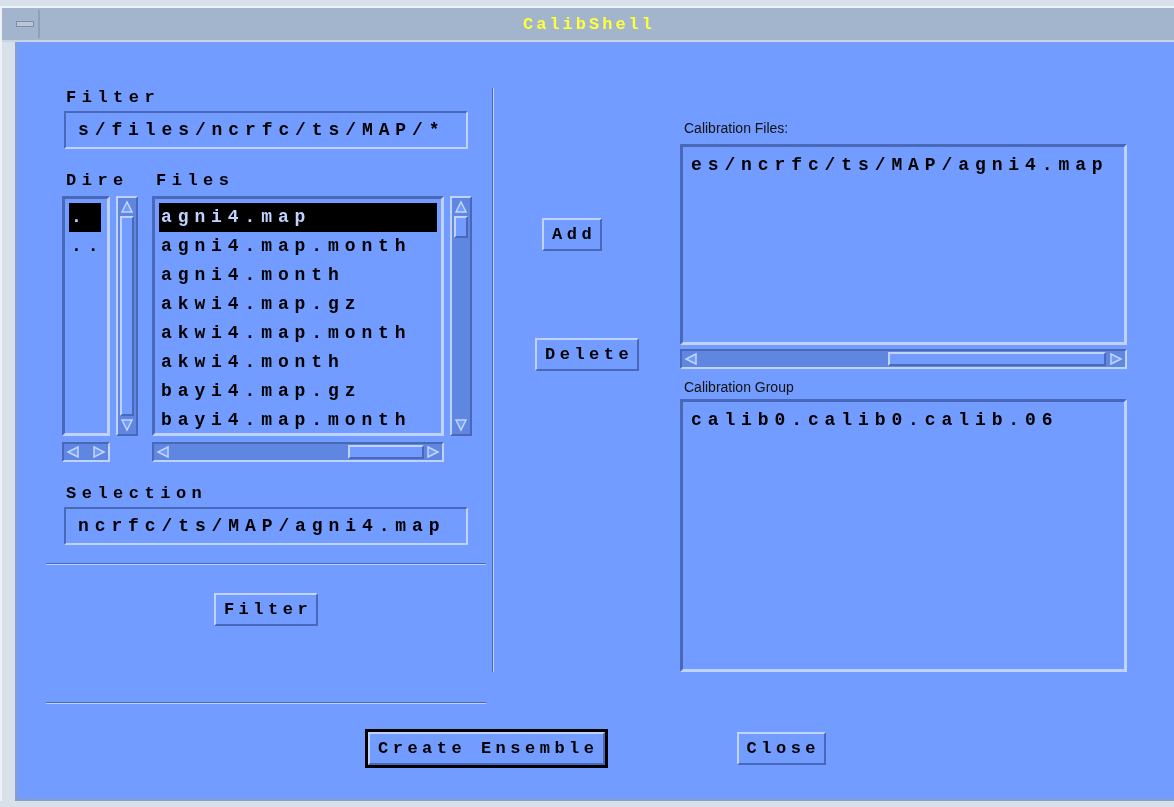 The width and height of the screenshot is (1174, 807). I want to click on directory-list: . .., so click(86, 316).